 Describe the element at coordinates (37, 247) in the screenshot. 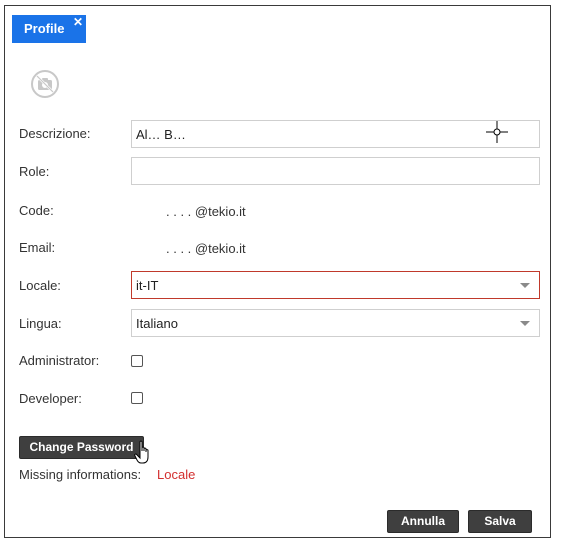

I see `email-label: Email:` at that location.